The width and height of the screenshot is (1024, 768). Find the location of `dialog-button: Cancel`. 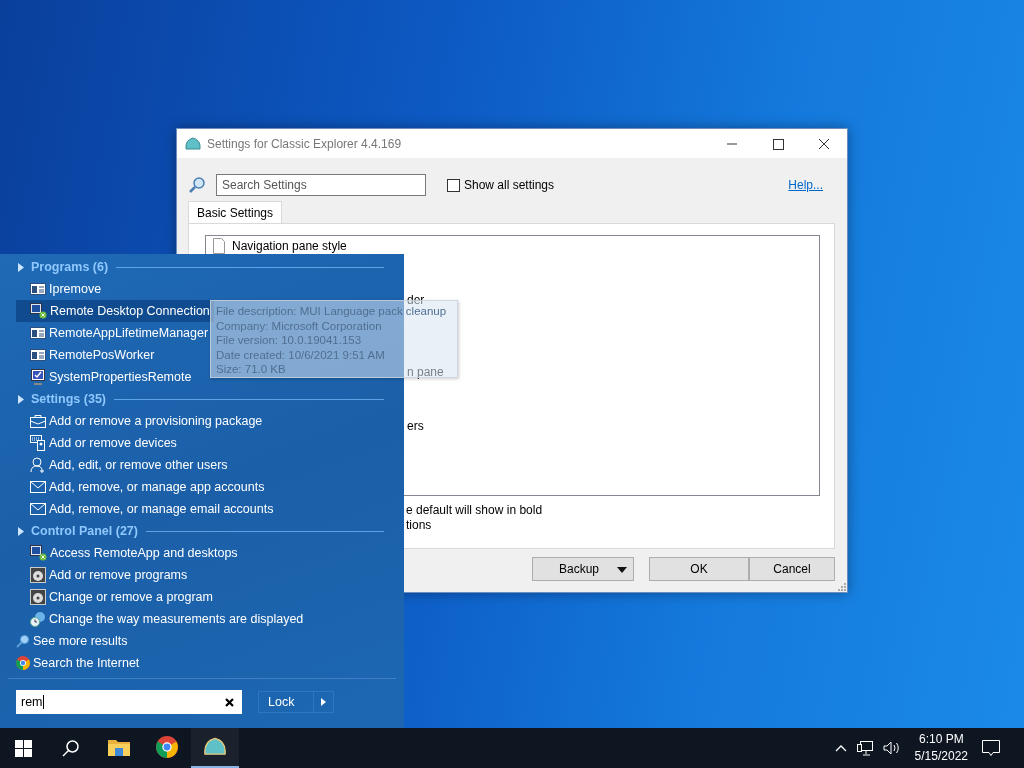

dialog-button: Cancel is located at coordinates (792, 569).